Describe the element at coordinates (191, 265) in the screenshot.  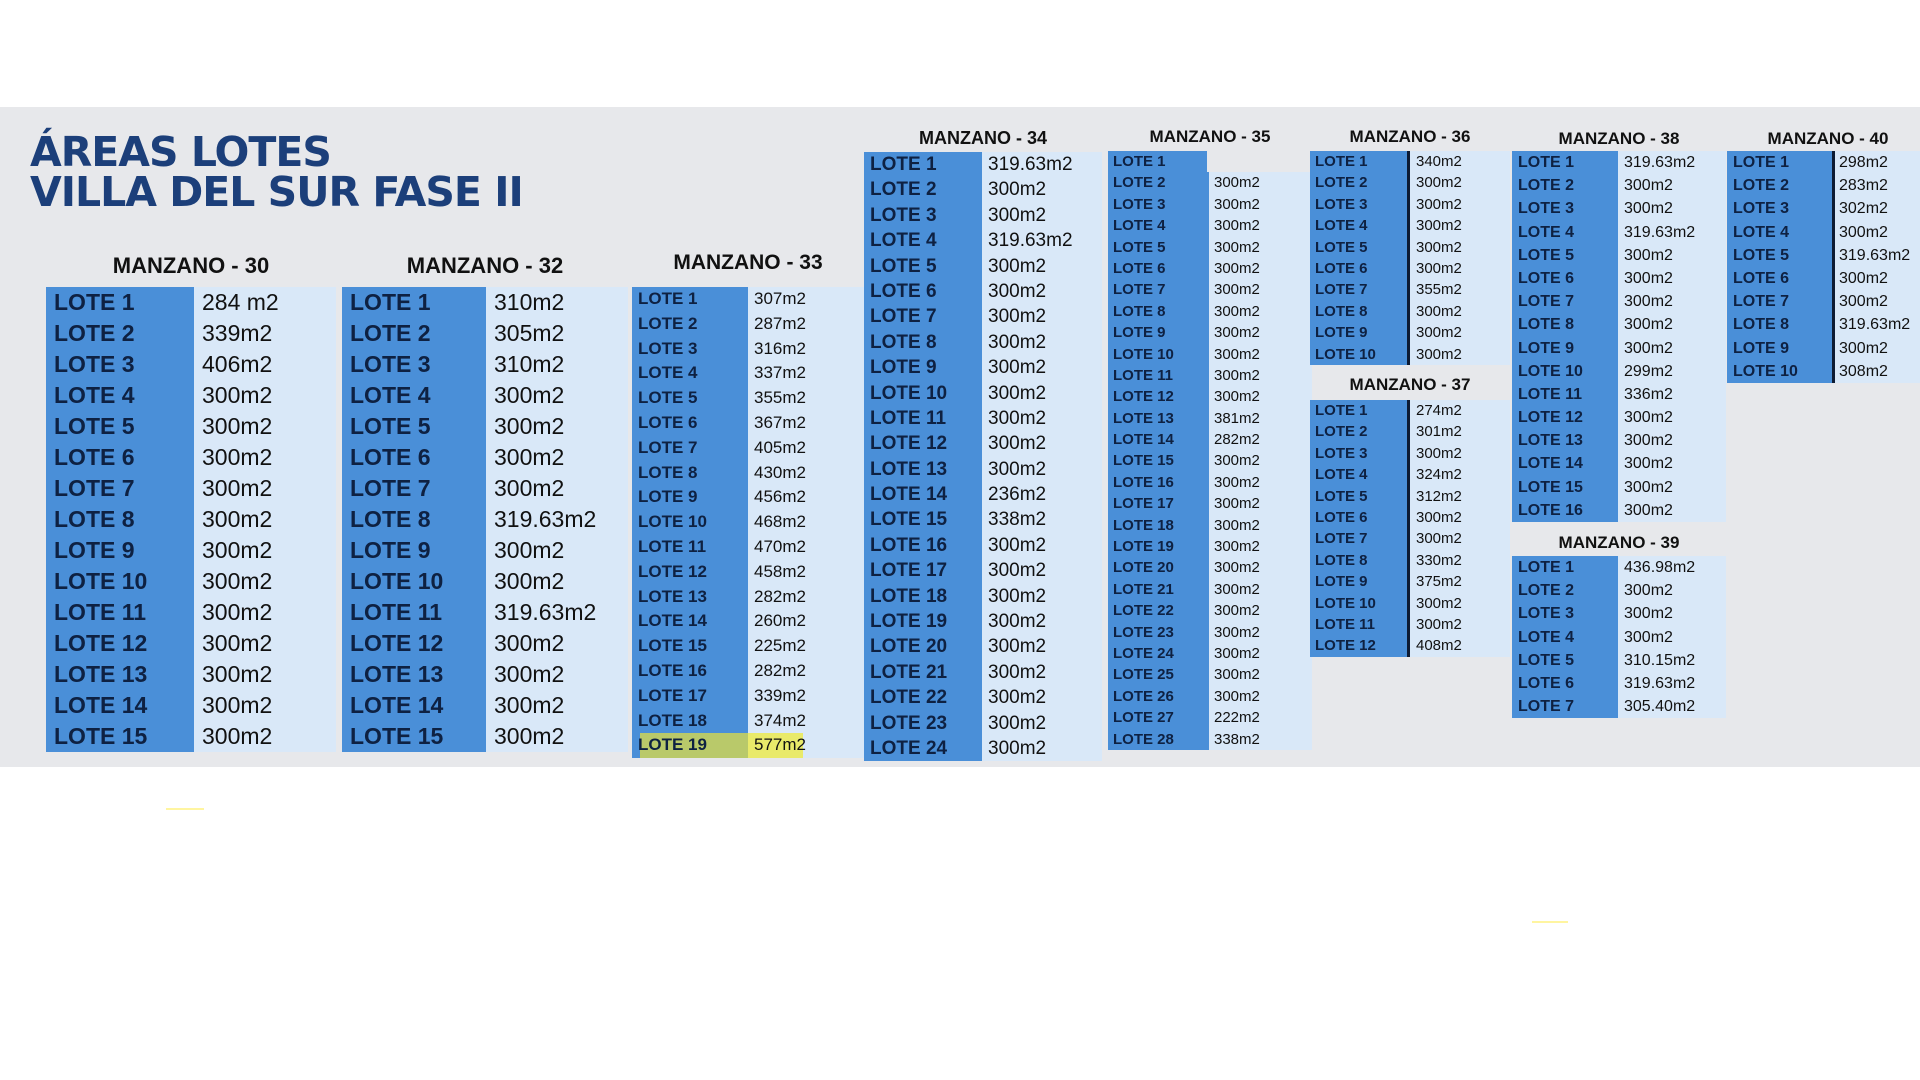
I see `manzano-title: MANZANO - 30` at that location.